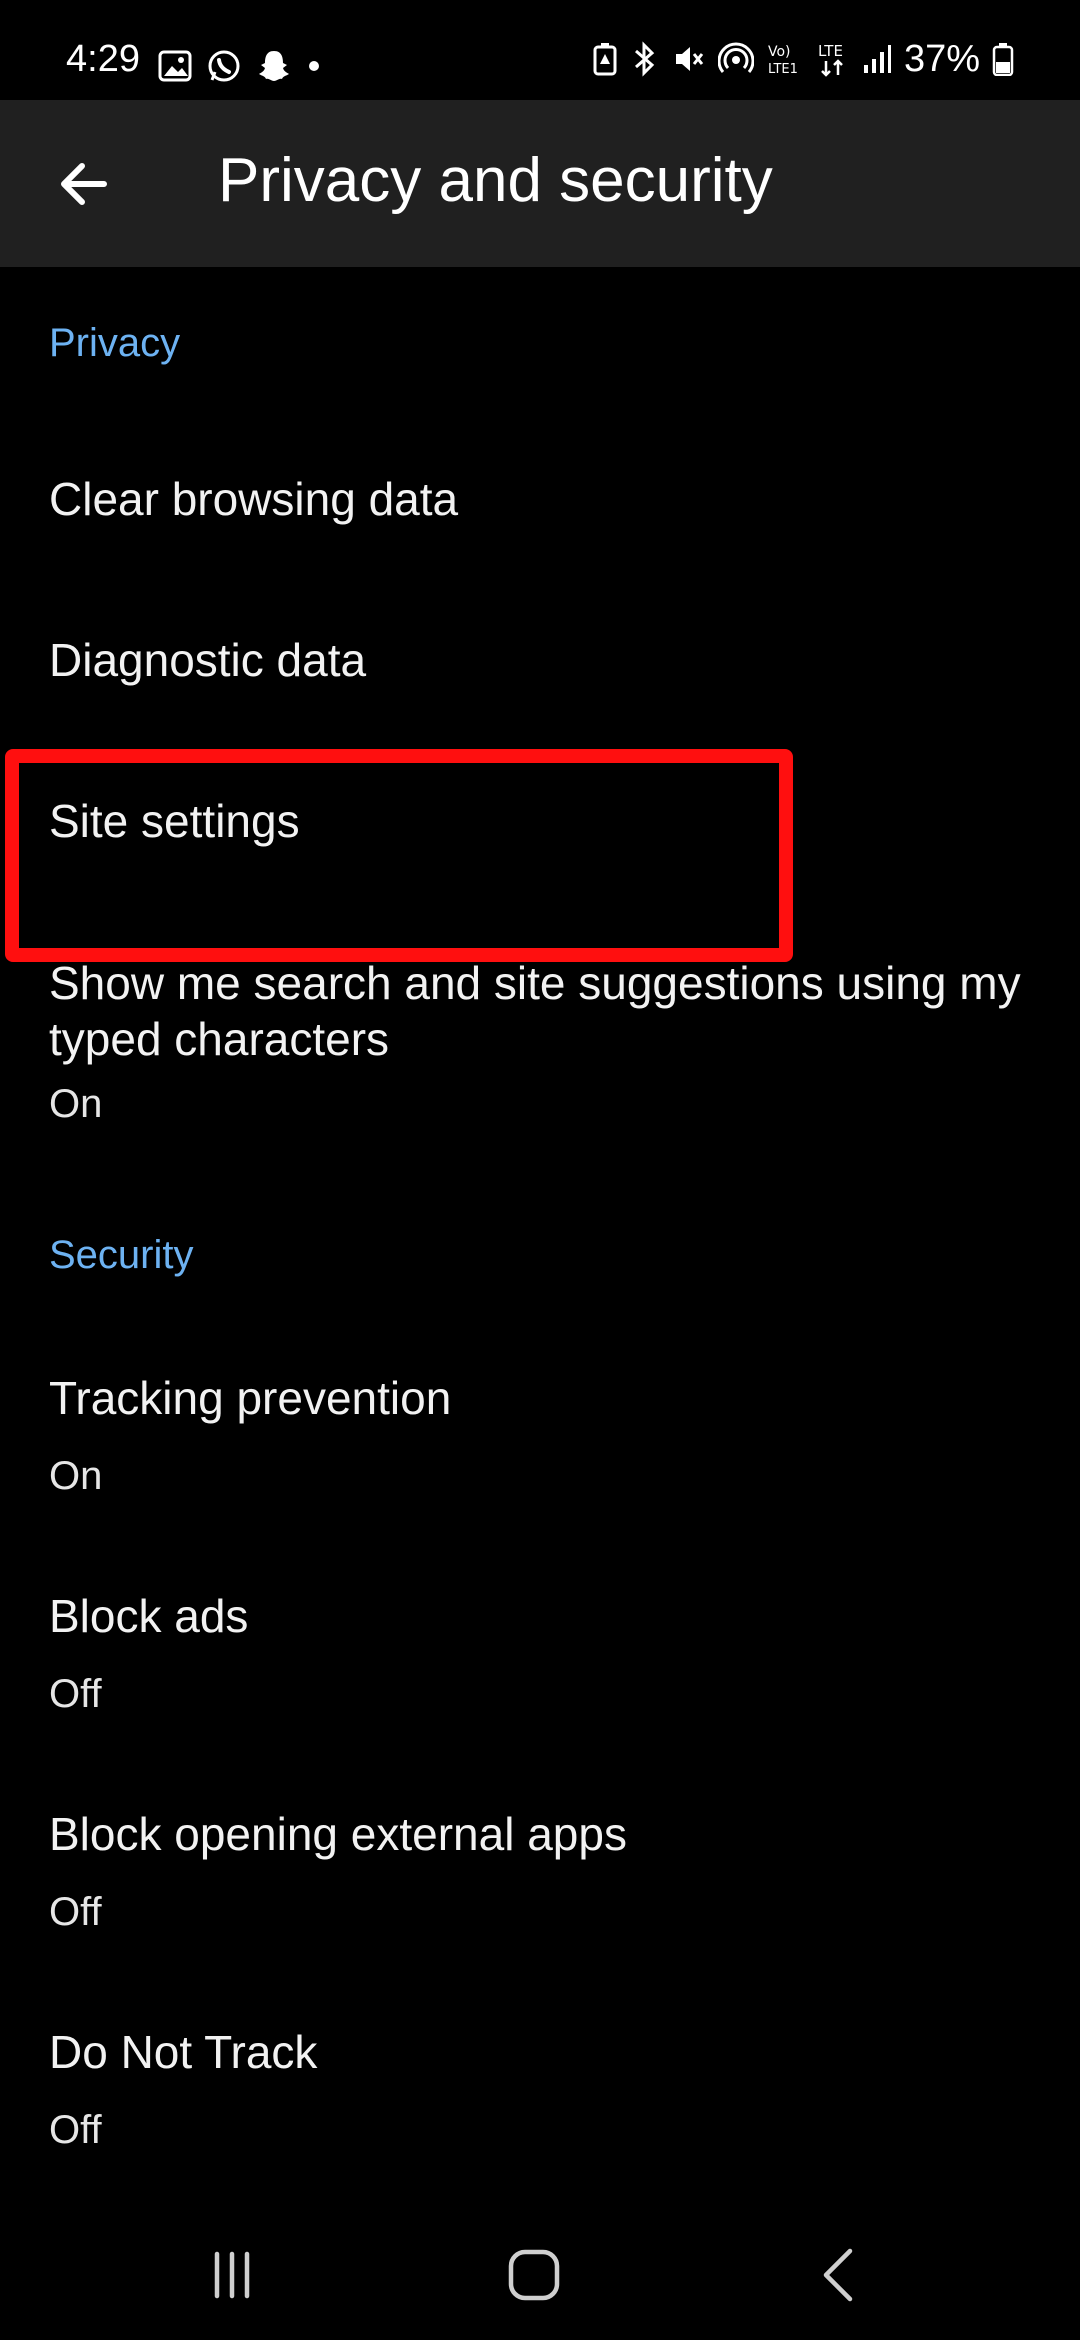  What do you see at coordinates (779, 52) in the screenshot?
I see `svg-text: Vo)` at bounding box center [779, 52].